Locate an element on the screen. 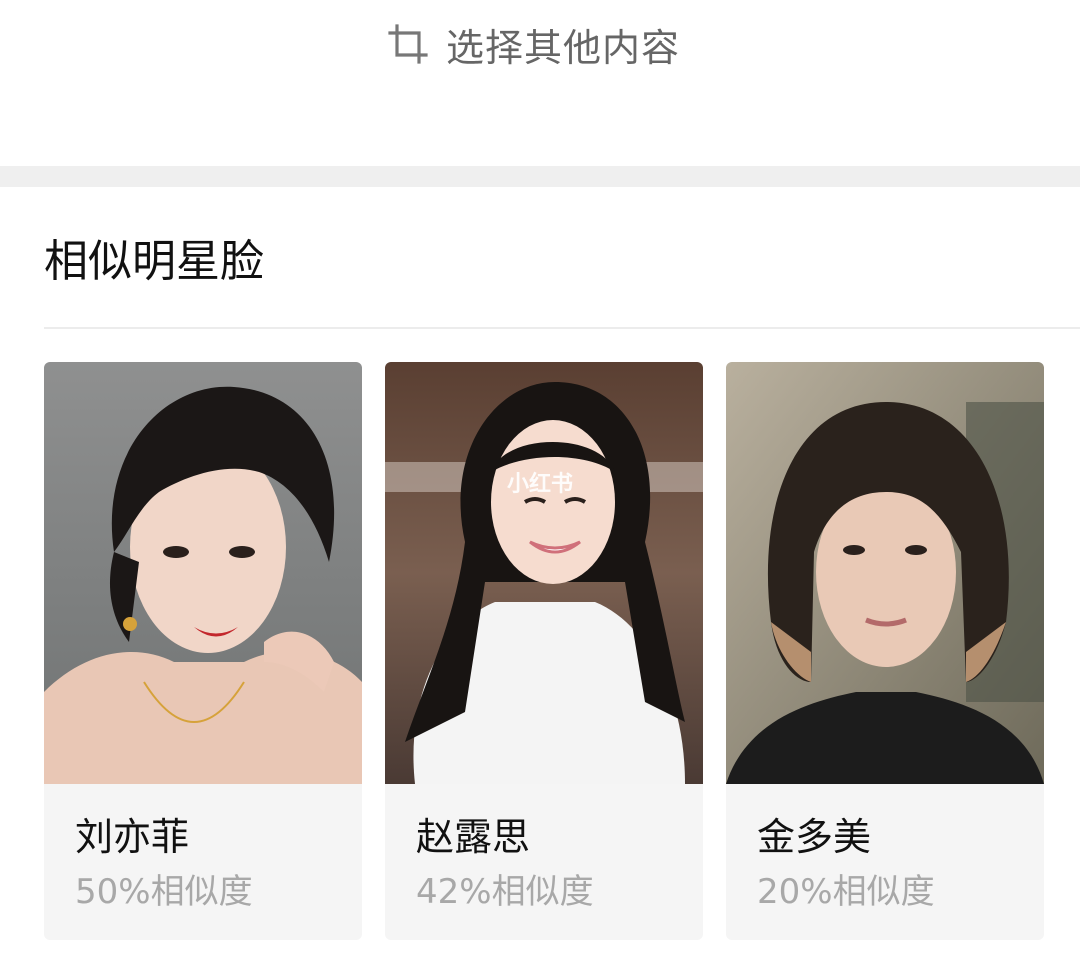 Image resolution: width=1080 pixels, height=965 pixels. celebrity-name-2: 赵露思 is located at coordinates (473, 837).